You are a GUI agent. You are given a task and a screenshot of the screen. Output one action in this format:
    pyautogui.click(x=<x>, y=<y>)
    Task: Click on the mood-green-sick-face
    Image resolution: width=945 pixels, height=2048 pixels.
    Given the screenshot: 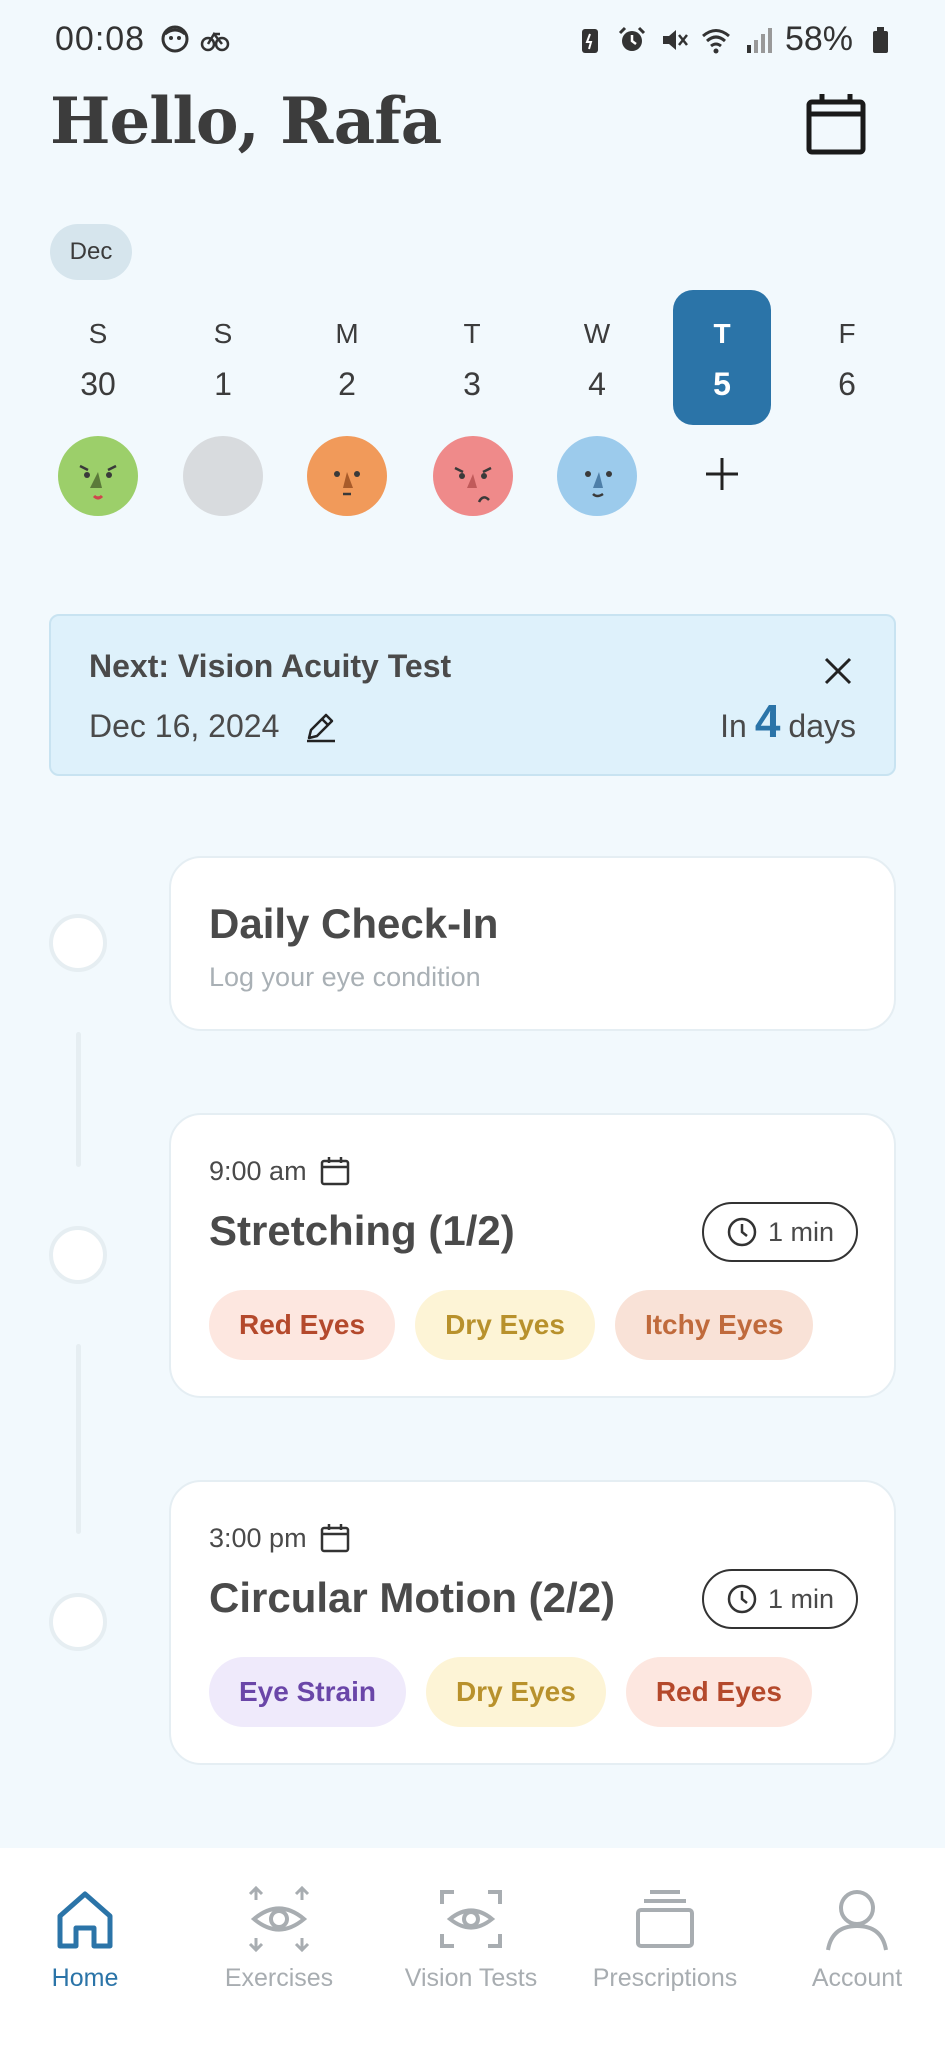 What is the action you would take?
    pyautogui.click(x=98, y=476)
    